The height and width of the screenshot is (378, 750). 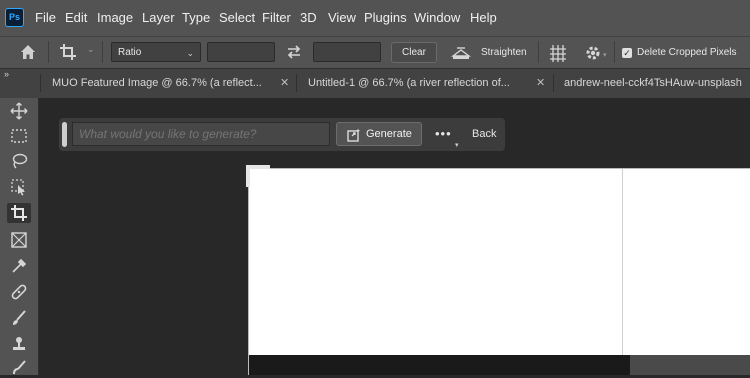 I want to click on history-brush-tool-icon, so click(x=19, y=368).